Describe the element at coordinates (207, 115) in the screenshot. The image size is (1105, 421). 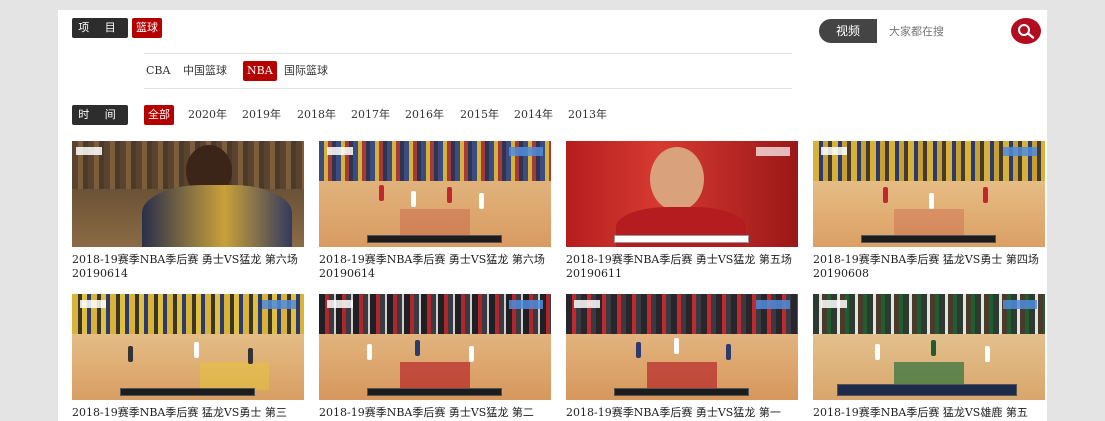
I see `year-item-2020: 2020年` at that location.